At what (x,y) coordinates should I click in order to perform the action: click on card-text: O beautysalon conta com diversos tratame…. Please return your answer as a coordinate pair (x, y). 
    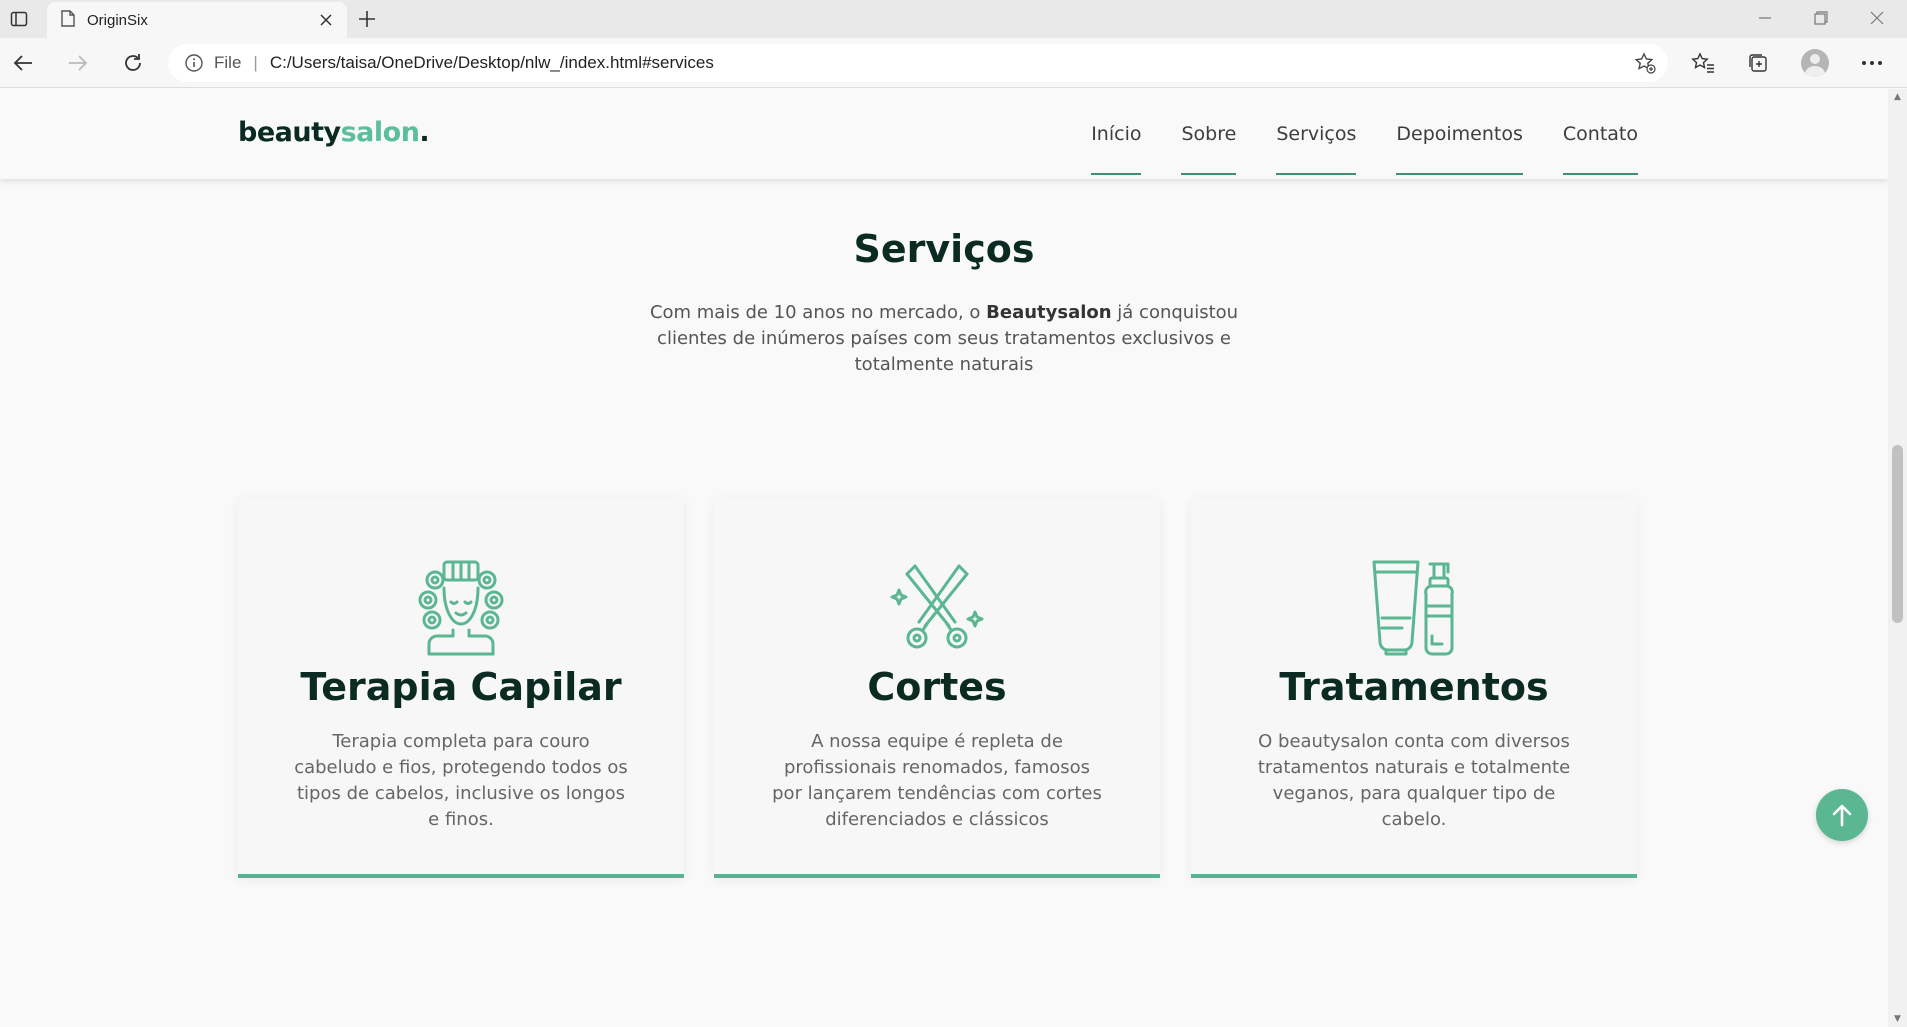
    Looking at the image, I should click on (1414, 780).